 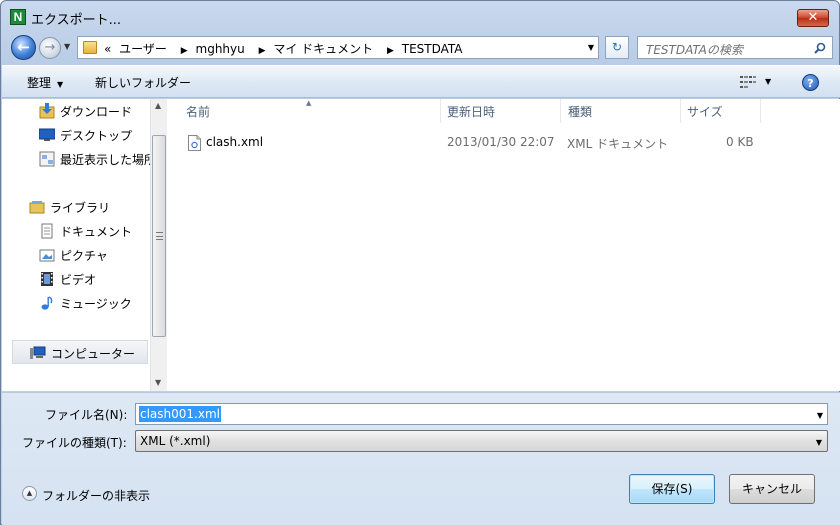 I want to click on breadcrumb-item: マイ ドキュメント, so click(x=323, y=49).